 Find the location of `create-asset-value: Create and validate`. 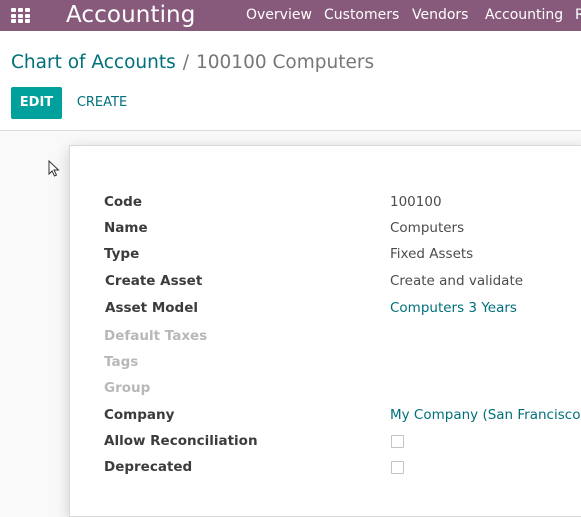

create-asset-value: Create and validate is located at coordinates (457, 281).